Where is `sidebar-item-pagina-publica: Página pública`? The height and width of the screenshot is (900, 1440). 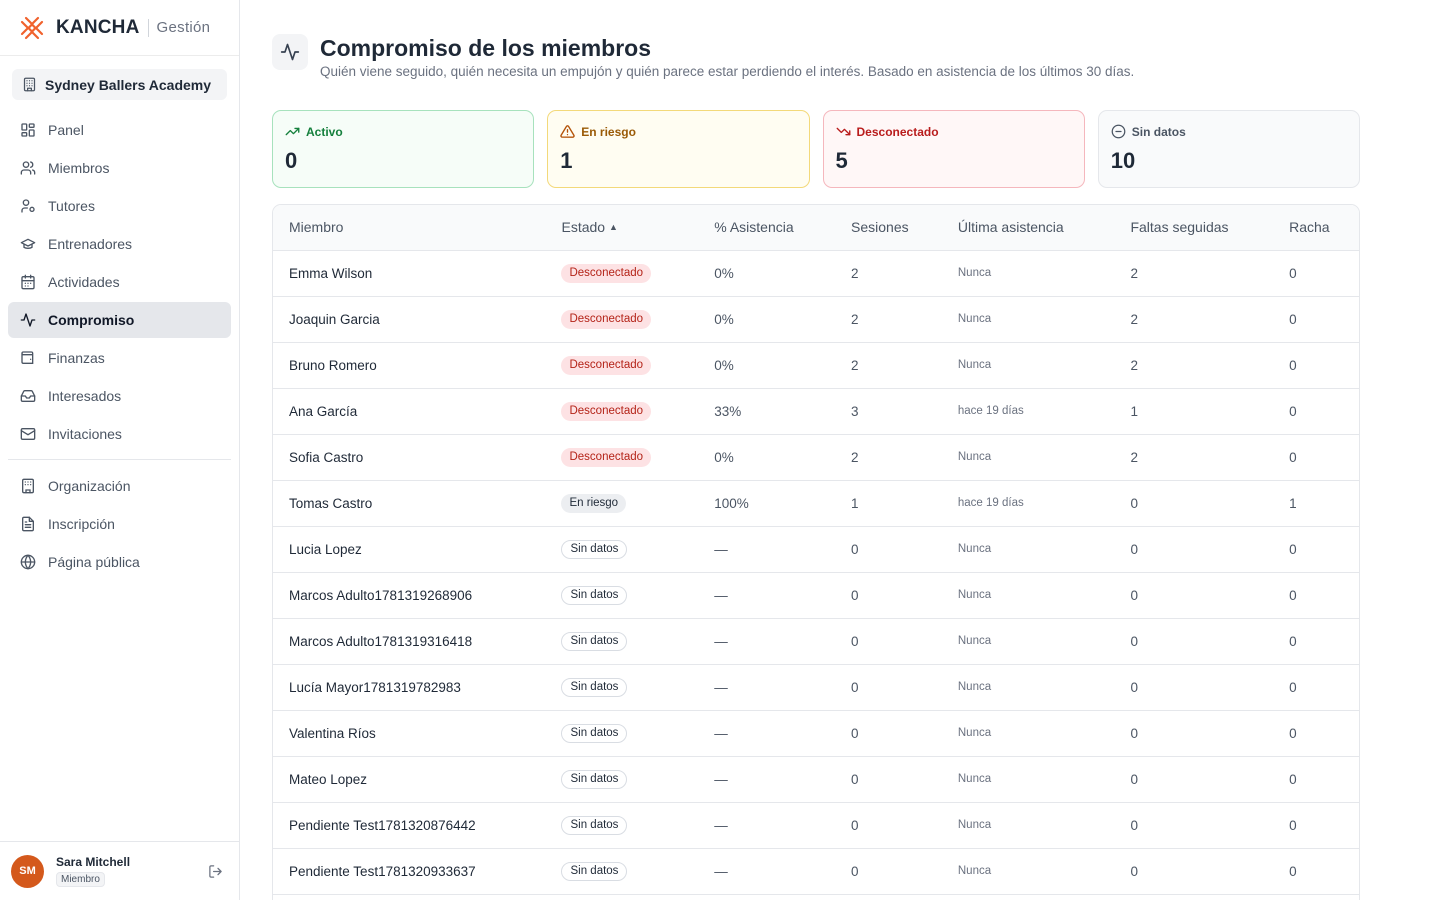 sidebar-item-pagina-publica: Página pública is located at coordinates (119, 562).